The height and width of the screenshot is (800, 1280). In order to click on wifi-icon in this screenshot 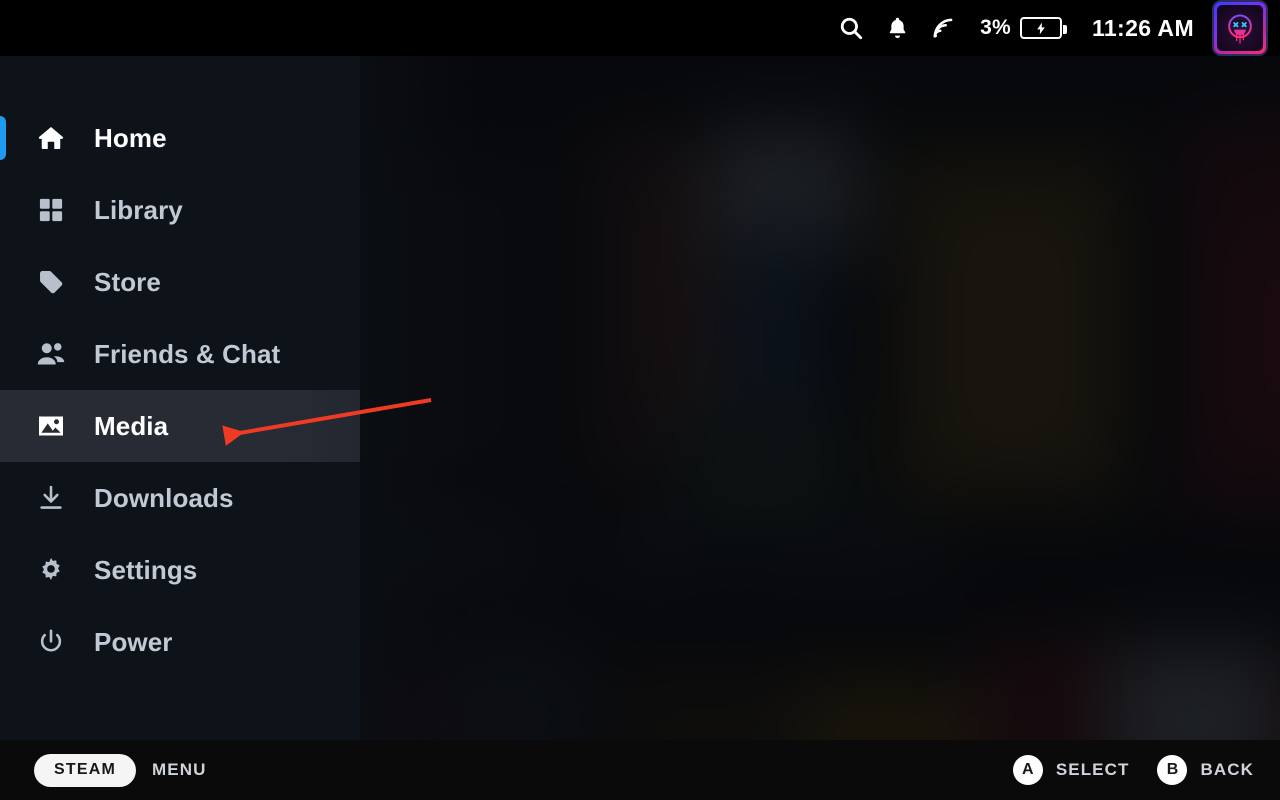, I will do `click(943, 28)`.